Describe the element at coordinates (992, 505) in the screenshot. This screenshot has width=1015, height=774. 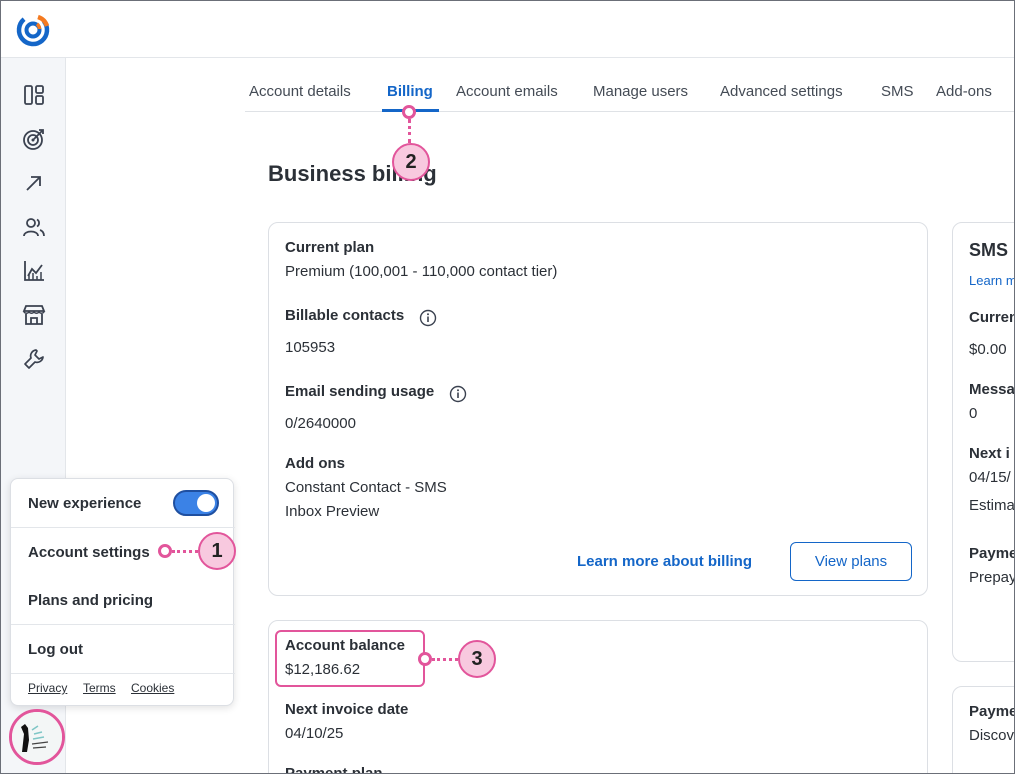
I see `sms-estimate: Estima` at that location.